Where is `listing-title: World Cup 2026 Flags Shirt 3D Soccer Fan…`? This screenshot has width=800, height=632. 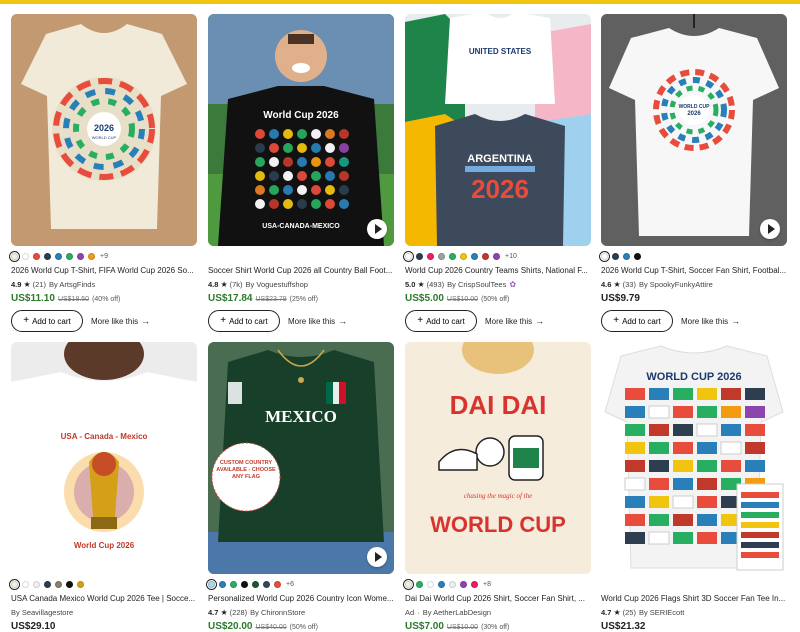
listing-title: World Cup 2026 Flags Shirt 3D Soccer Fan… is located at coordinates (694, 598).